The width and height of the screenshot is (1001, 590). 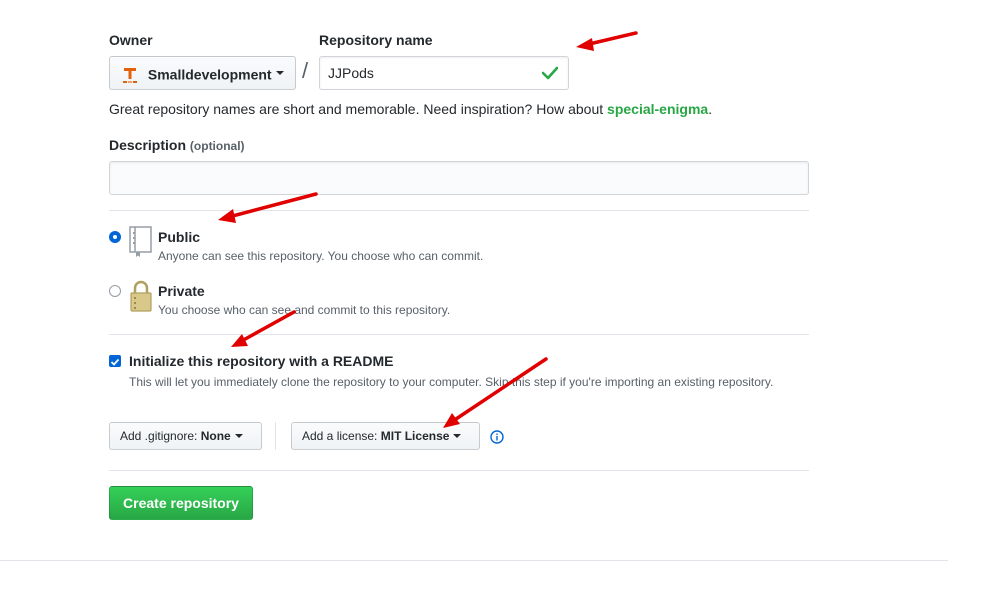 What do you see at coordinates (141, 297) in the screenshot?
I see `lock-icon` at bounding box center [141, 297].